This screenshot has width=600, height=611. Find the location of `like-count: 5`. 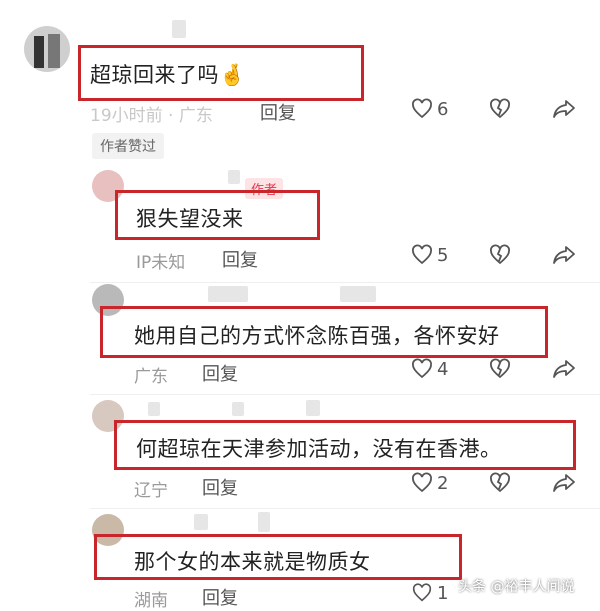

like-count: 5 is located at coordinates (443, 255).